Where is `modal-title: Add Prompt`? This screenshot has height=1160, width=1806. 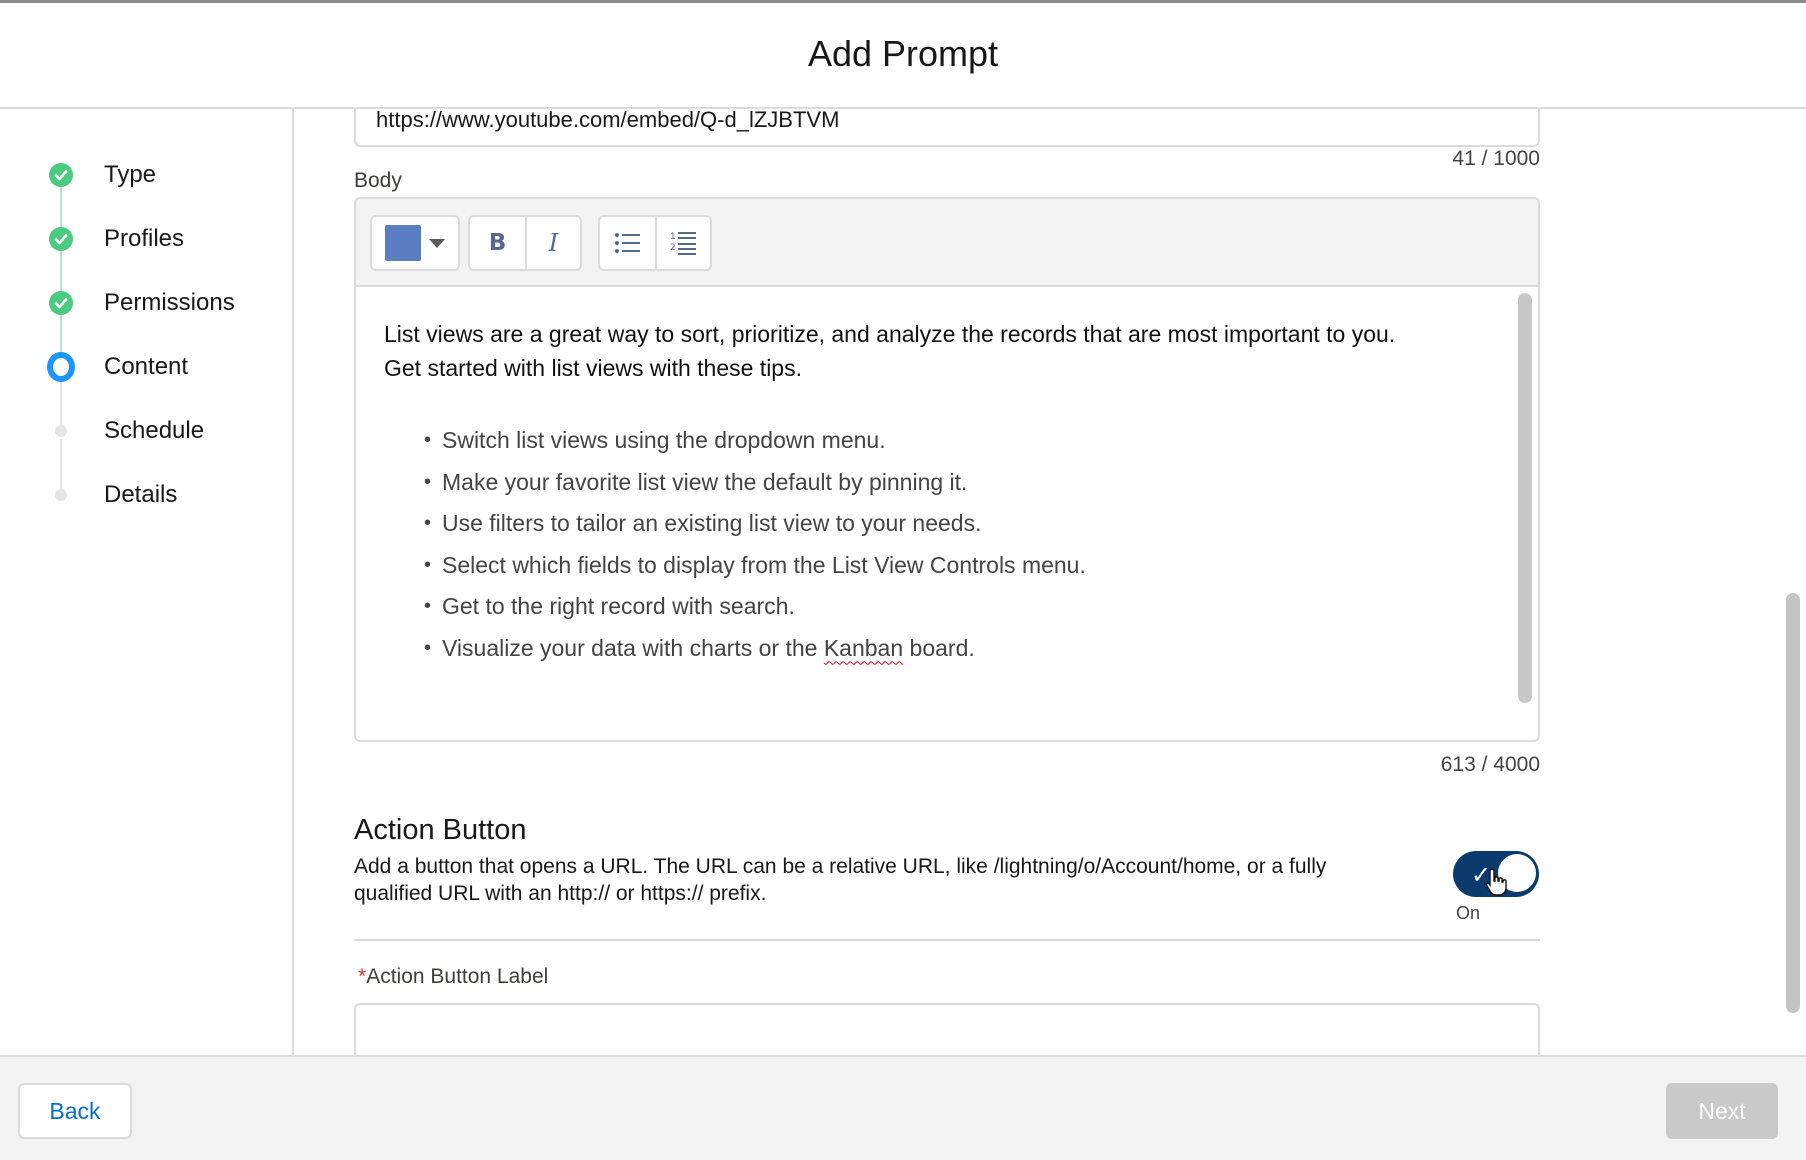
modal-title: Add Prompt is located at coordinates (903, 53).